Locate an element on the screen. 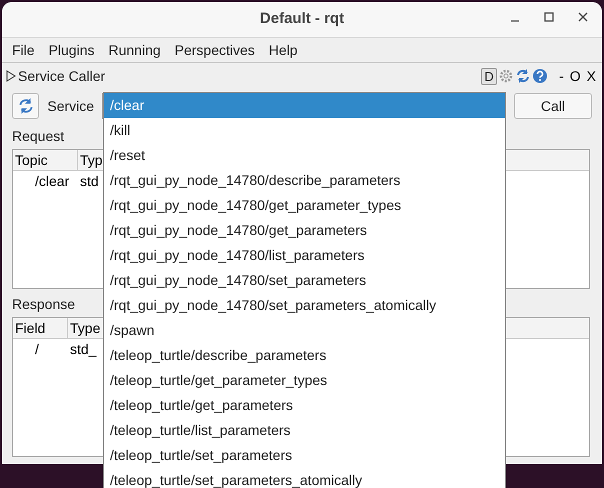  plugin-title: Service Caller is located at coordinates (62, 76).